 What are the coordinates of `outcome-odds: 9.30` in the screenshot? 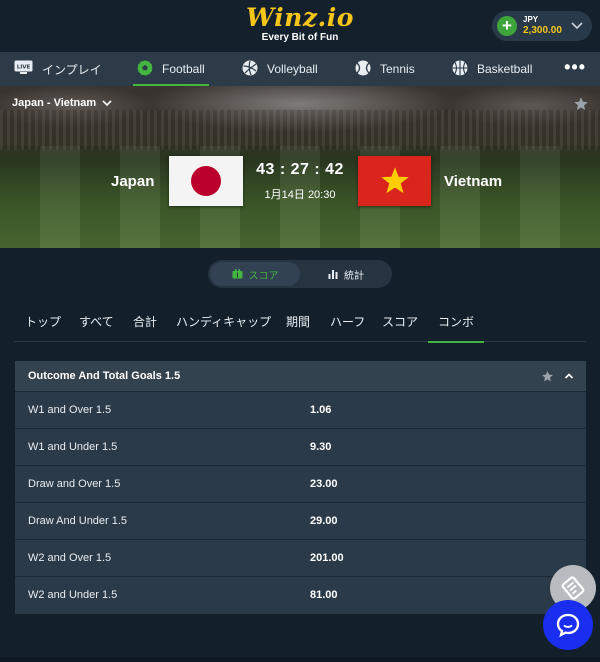 It's located at (321, 447).